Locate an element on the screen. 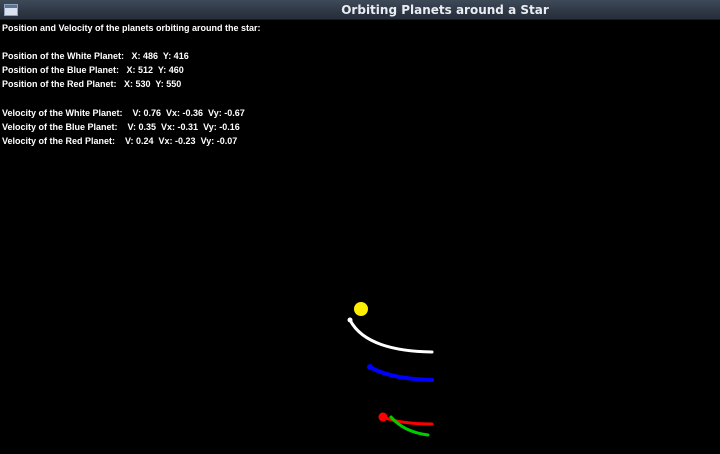 The width and height of the screenshot is (720, 454). star is located at coordinates (361, 309).